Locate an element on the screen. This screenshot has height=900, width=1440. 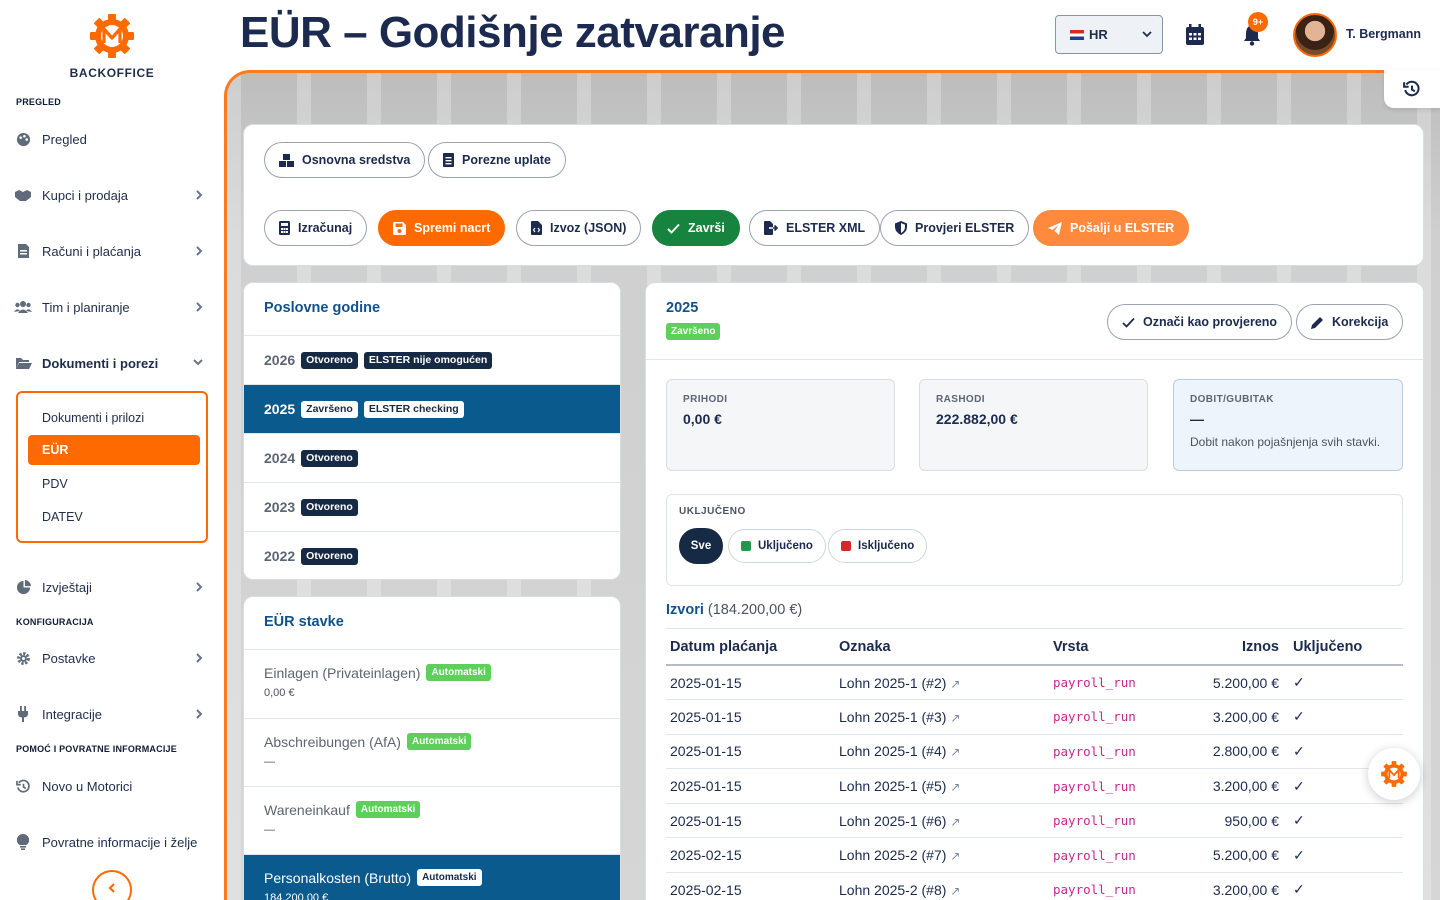
filter-label: UKLJUČENO is located at coordinates (712, 511).